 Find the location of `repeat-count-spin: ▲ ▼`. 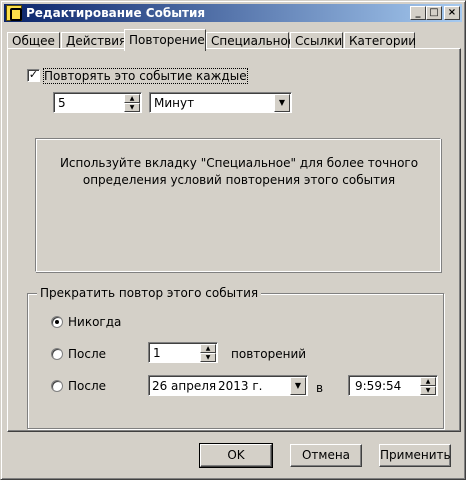

repeat-count-spin: ▲ ▼ is located at coordinates (208, 353).